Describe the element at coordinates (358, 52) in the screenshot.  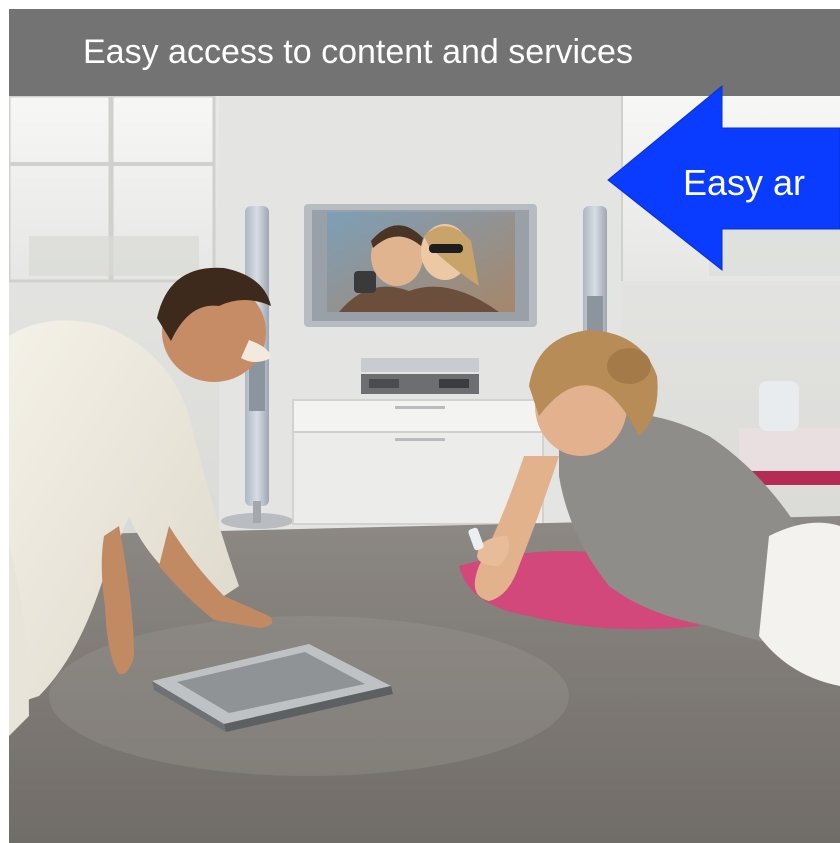
I see `slide-title: Easy access to content and services` at that location.